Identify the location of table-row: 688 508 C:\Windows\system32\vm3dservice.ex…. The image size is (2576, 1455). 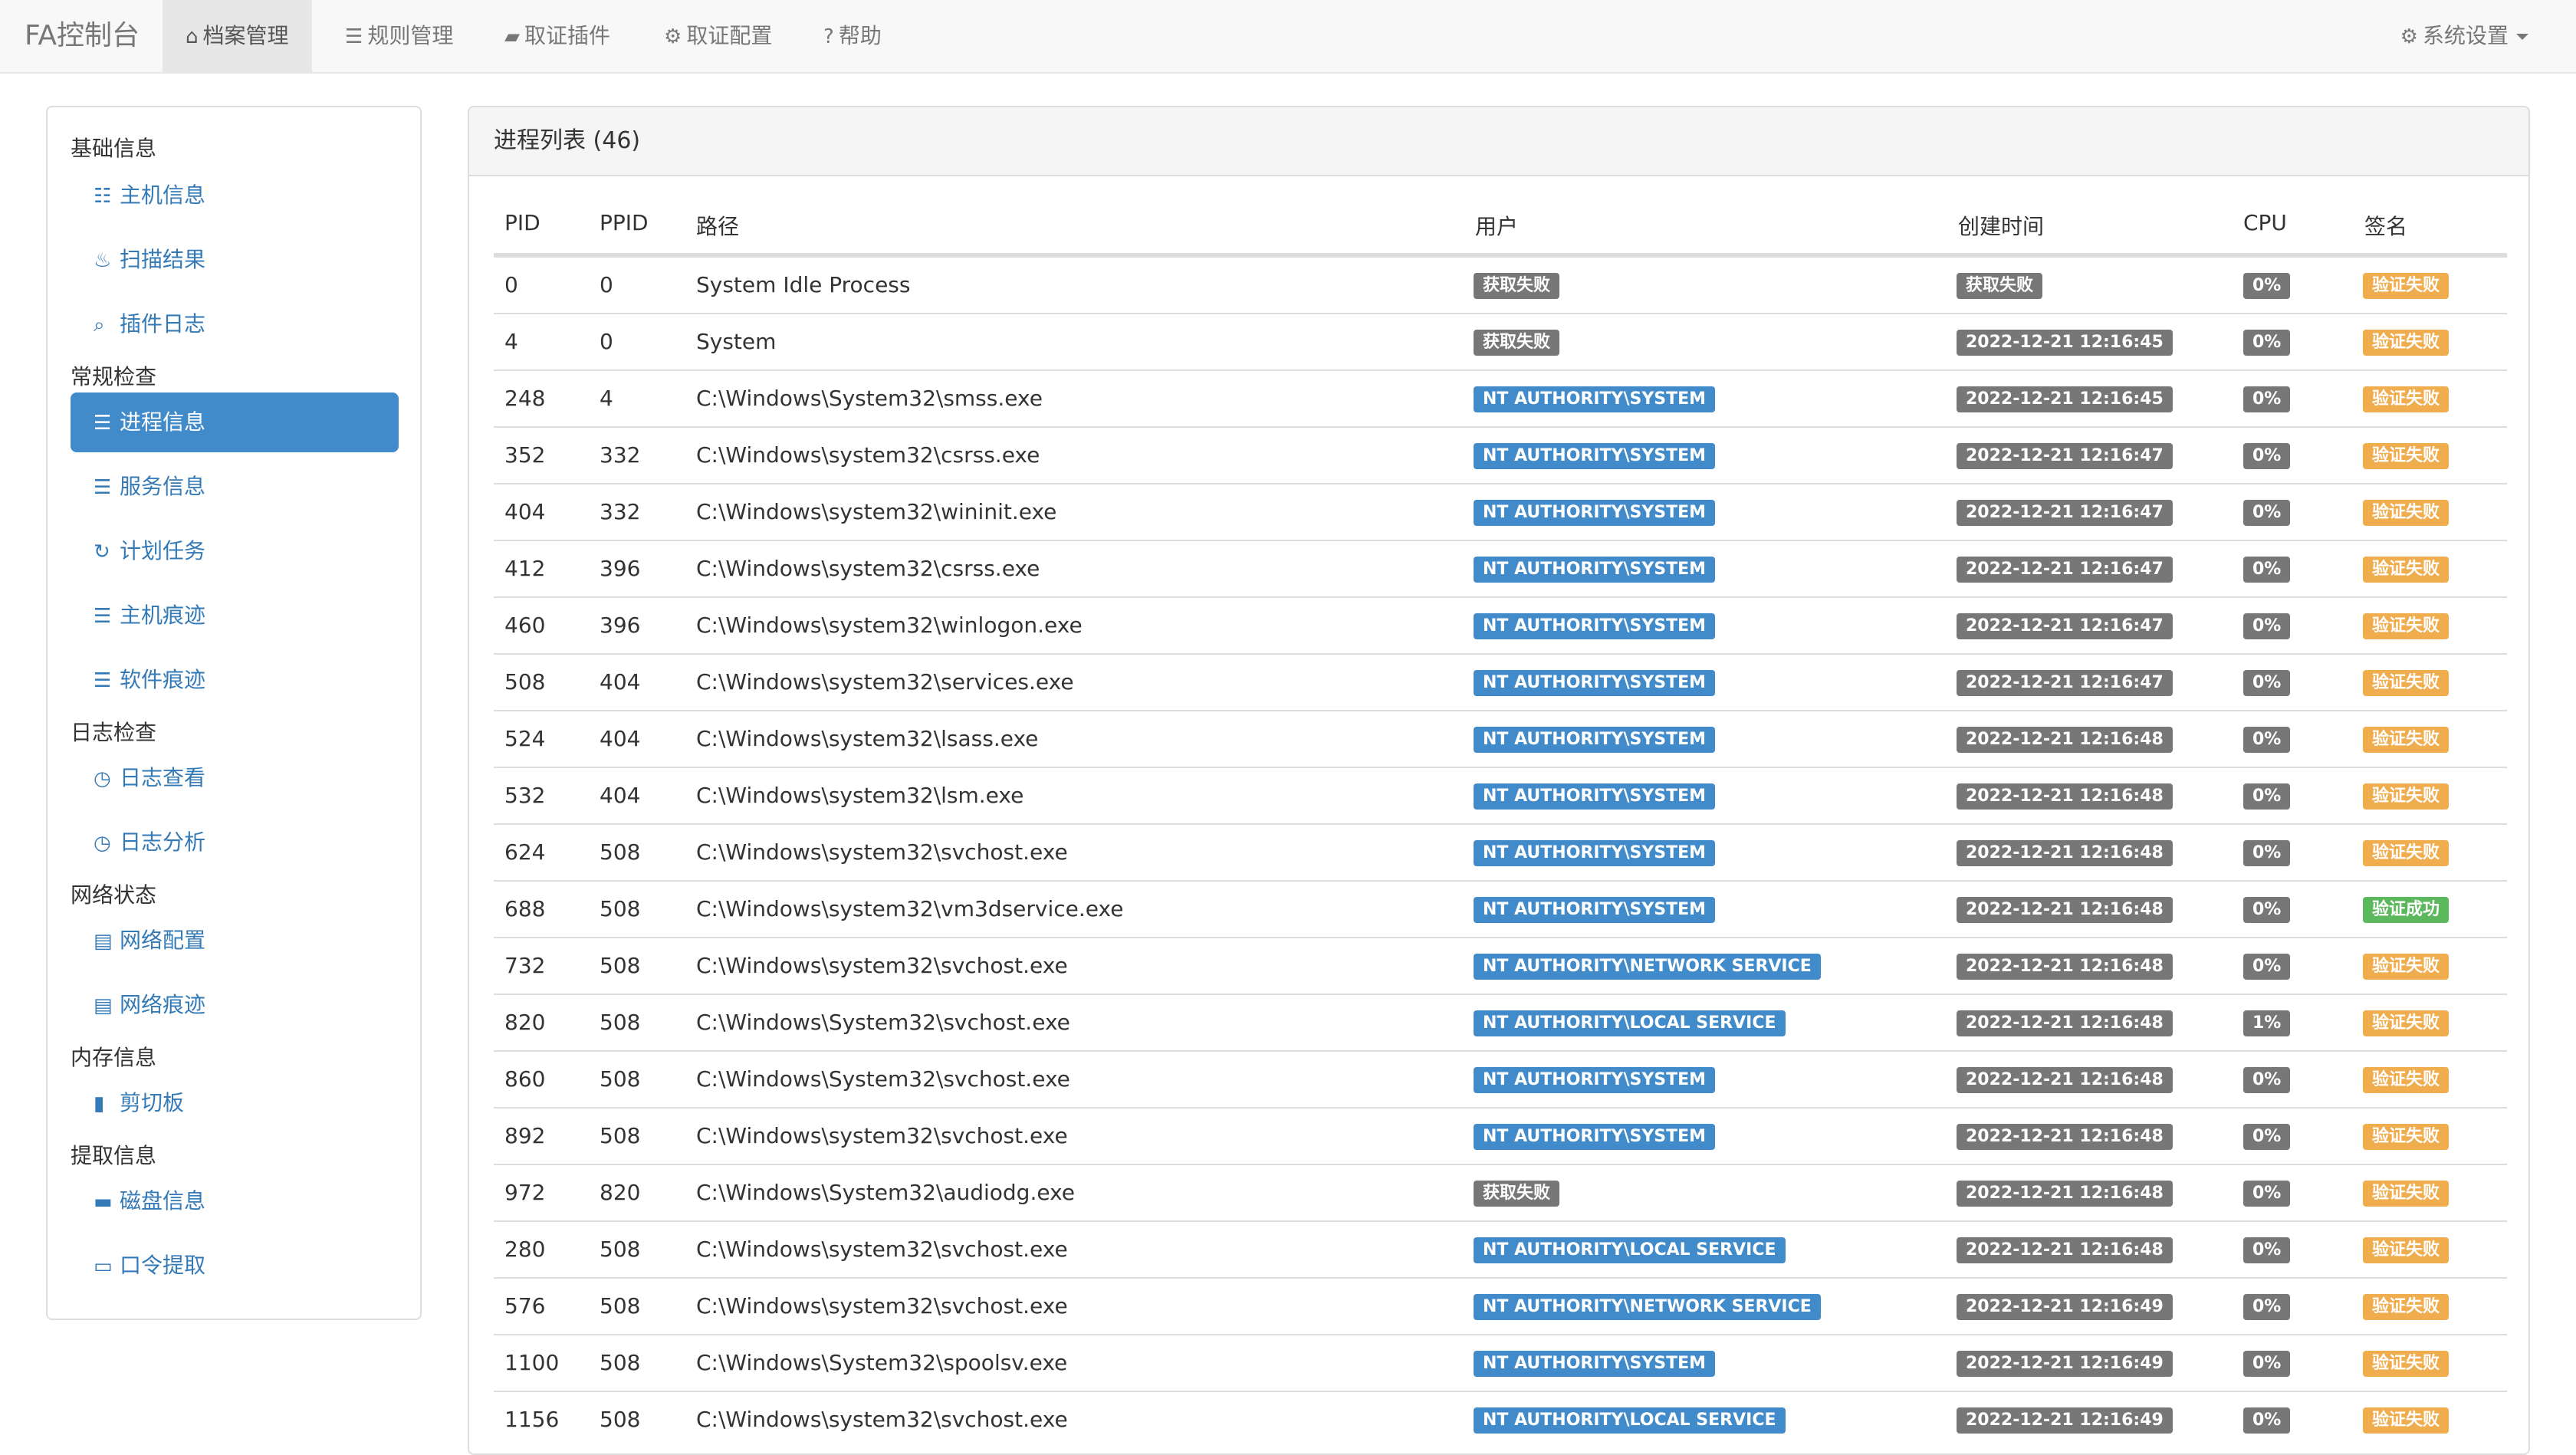
(1500, 908).